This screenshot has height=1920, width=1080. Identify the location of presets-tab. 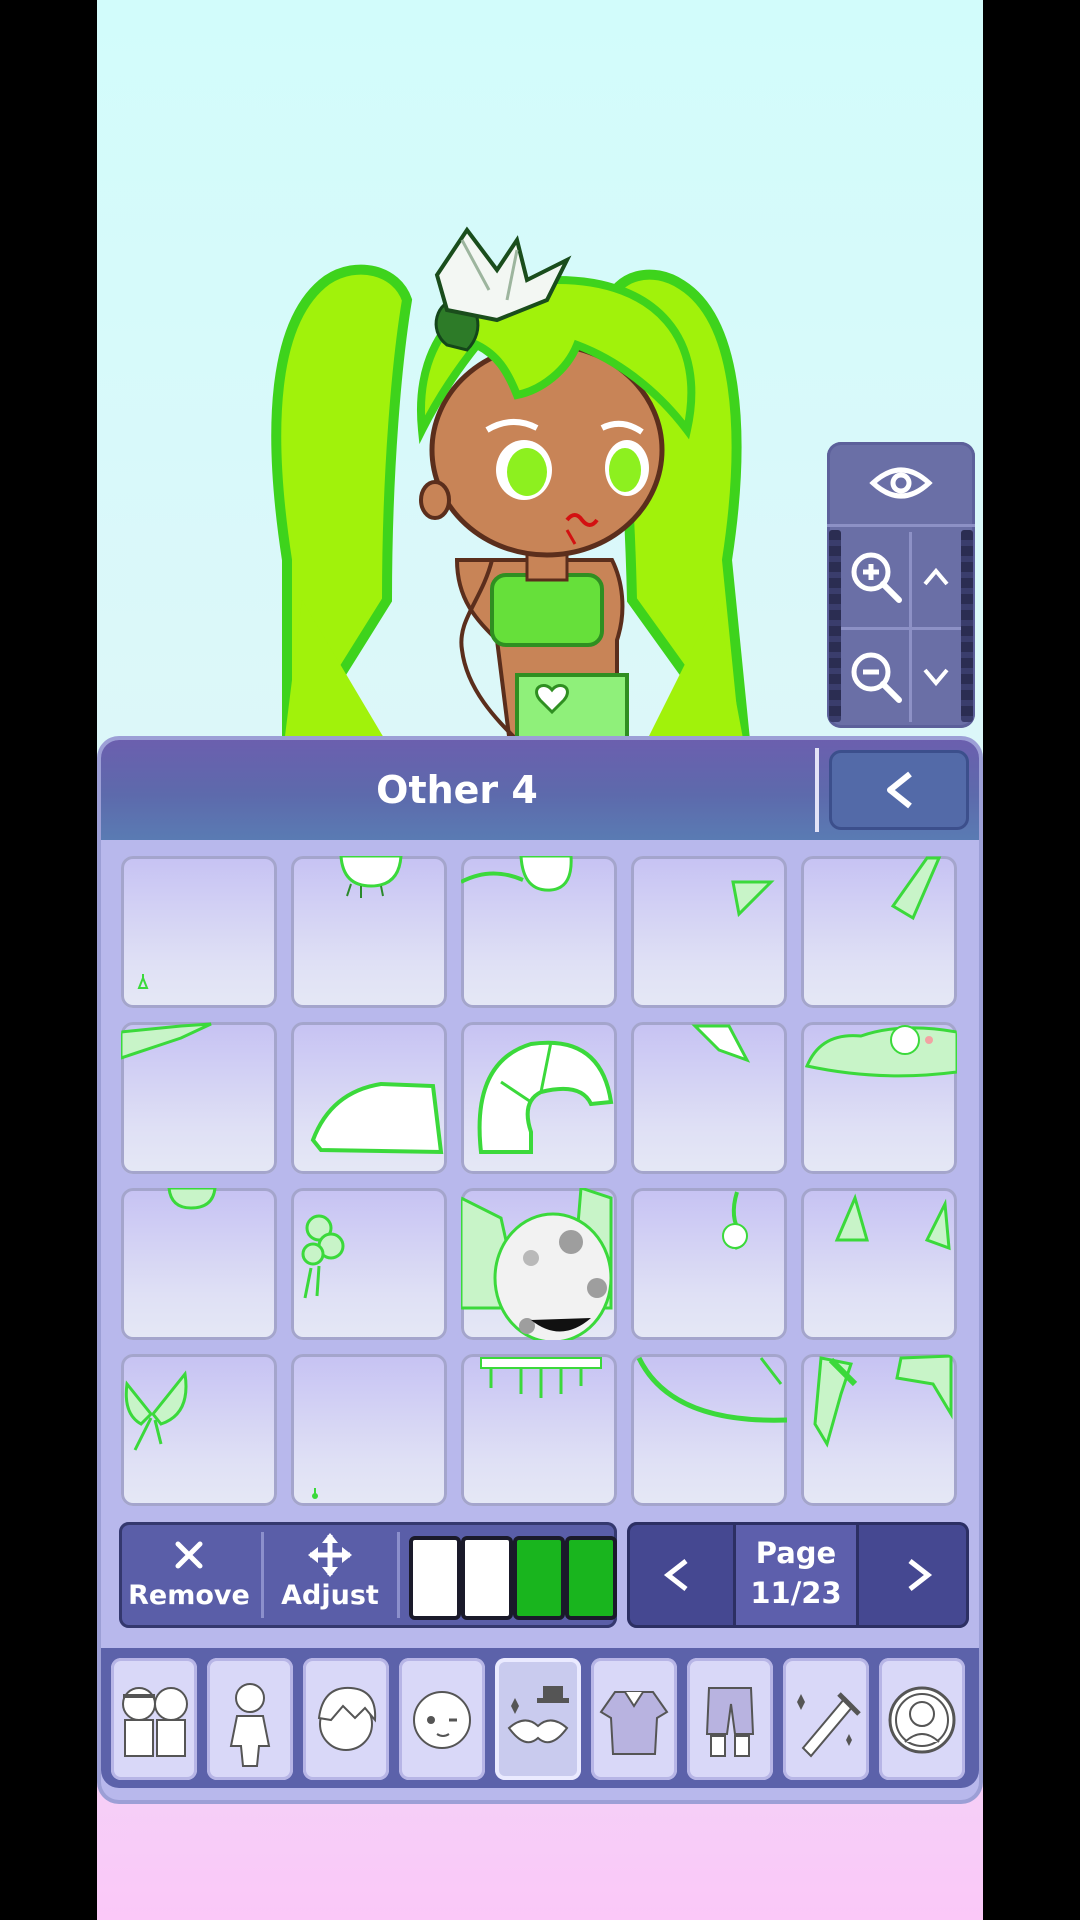
(154, 1719).